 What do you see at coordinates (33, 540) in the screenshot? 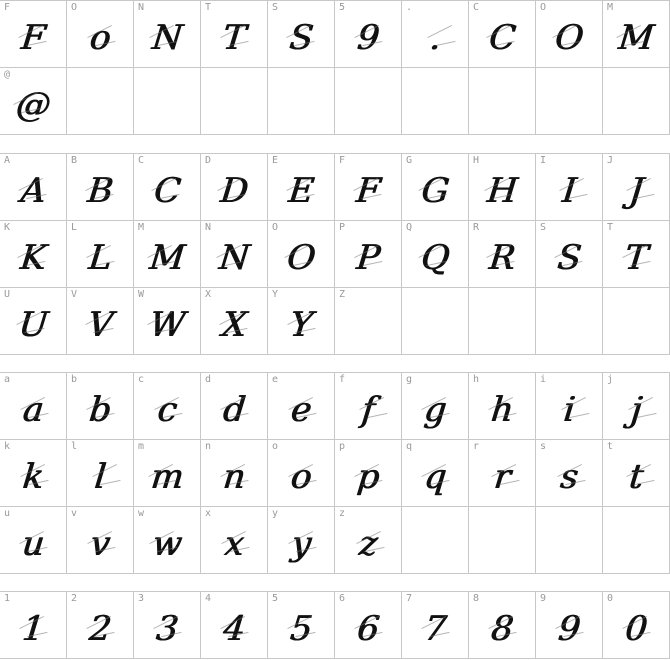
I see `glyph-cell: uu` at bounding box center [33, 540].